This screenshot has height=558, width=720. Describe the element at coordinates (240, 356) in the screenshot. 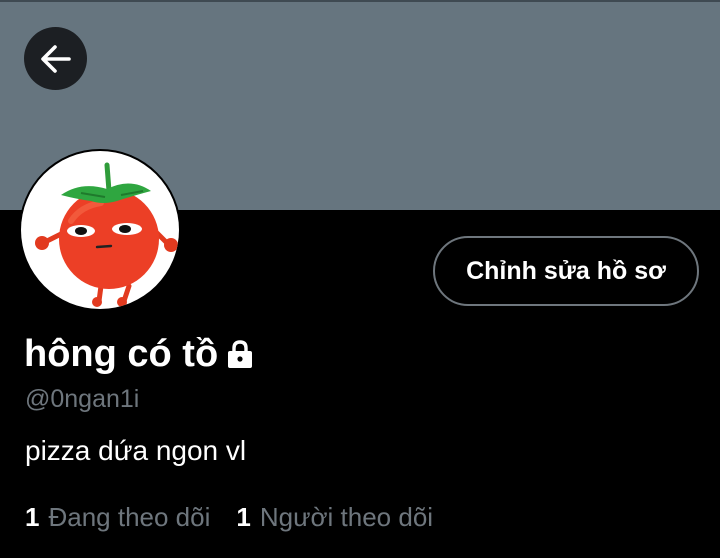

I see `lock-icon` at that location.